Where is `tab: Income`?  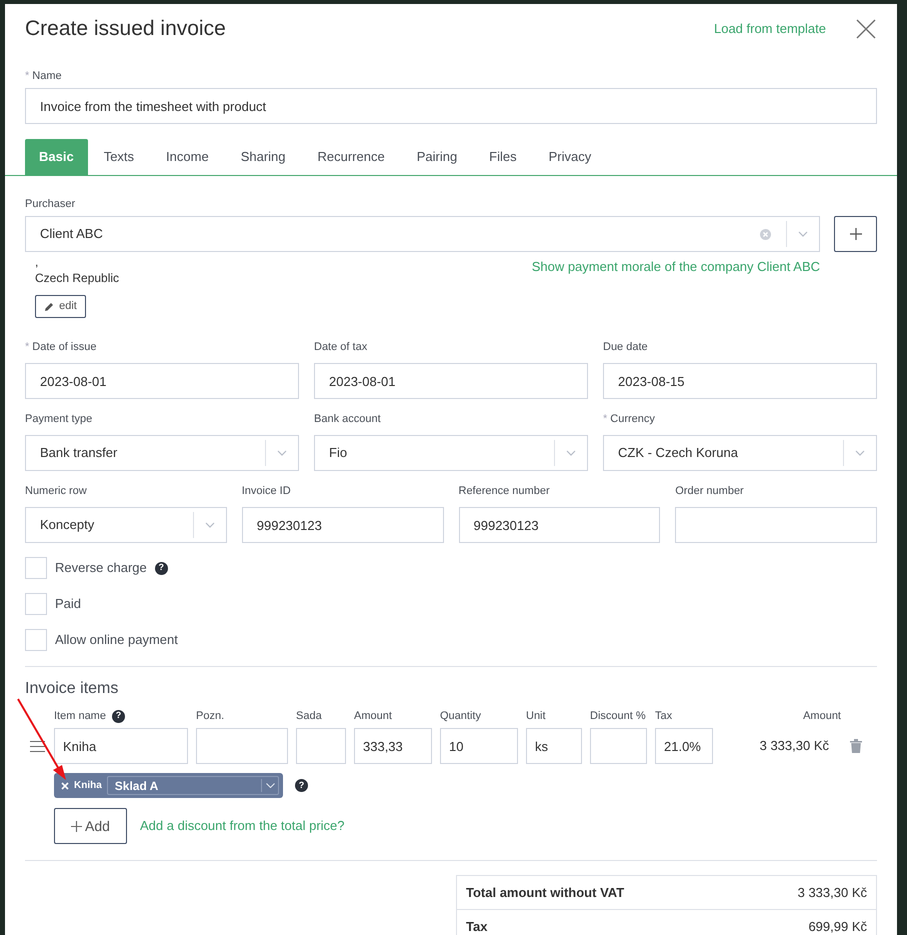 tab: Income is located at coordinates (187, 157).